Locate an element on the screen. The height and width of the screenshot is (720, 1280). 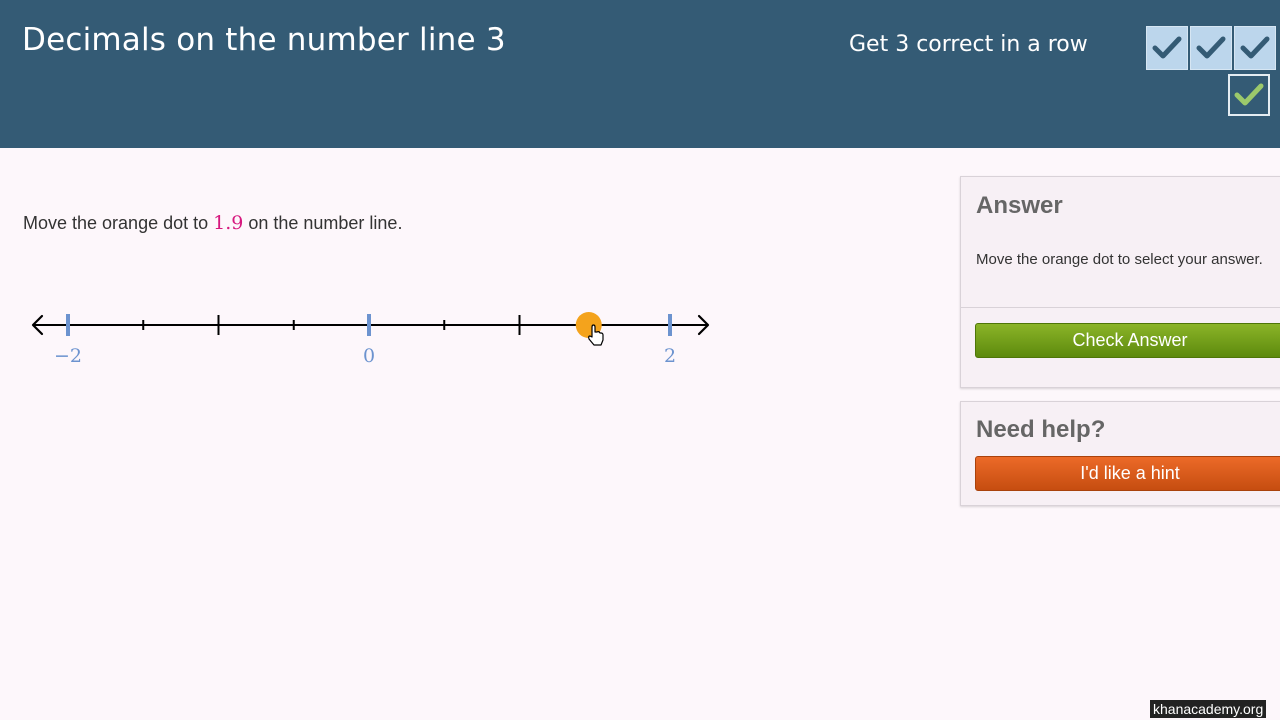
number-line: −2 0 2 is located at coordinates (370, 339).